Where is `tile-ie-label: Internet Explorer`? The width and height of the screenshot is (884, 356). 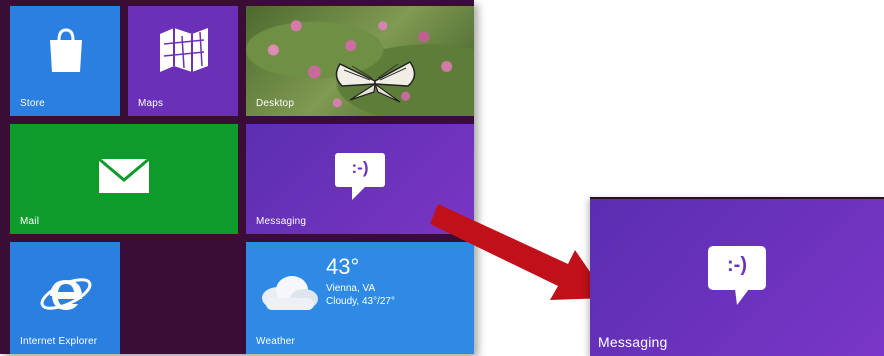 tile-ie-label: Internet Explorer is located at coordinates (59, 341).